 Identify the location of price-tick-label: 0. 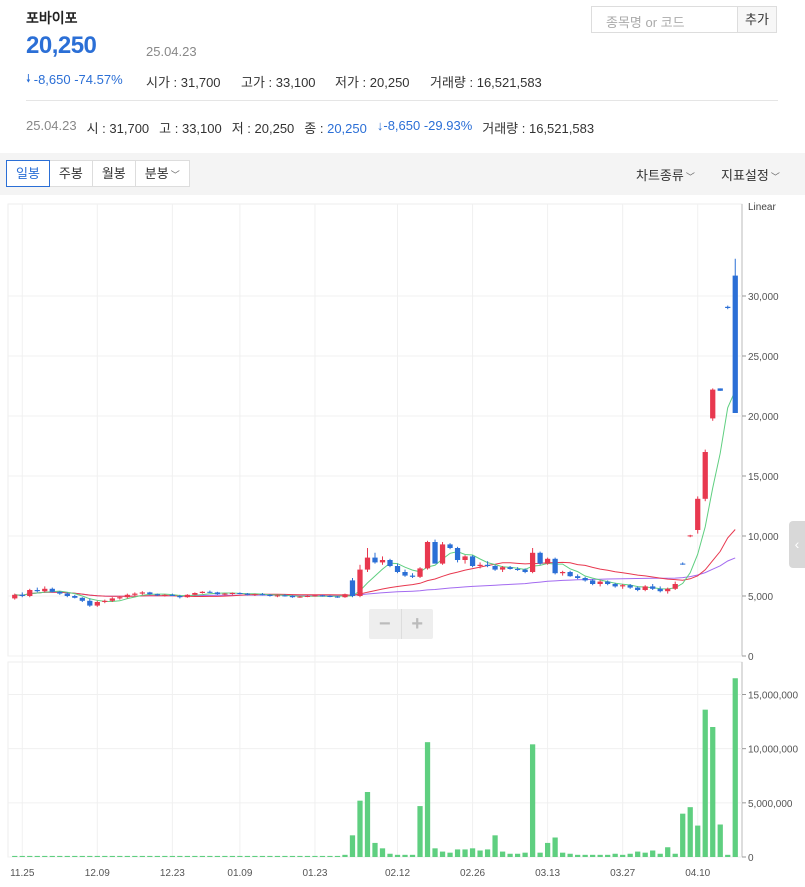
(751, 657).